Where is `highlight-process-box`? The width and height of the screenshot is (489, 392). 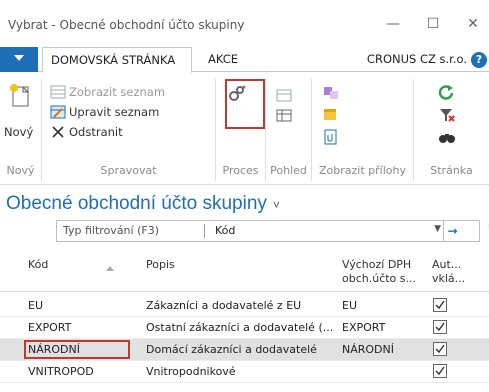 highlight-process-box is located at coordinates (245, 104).